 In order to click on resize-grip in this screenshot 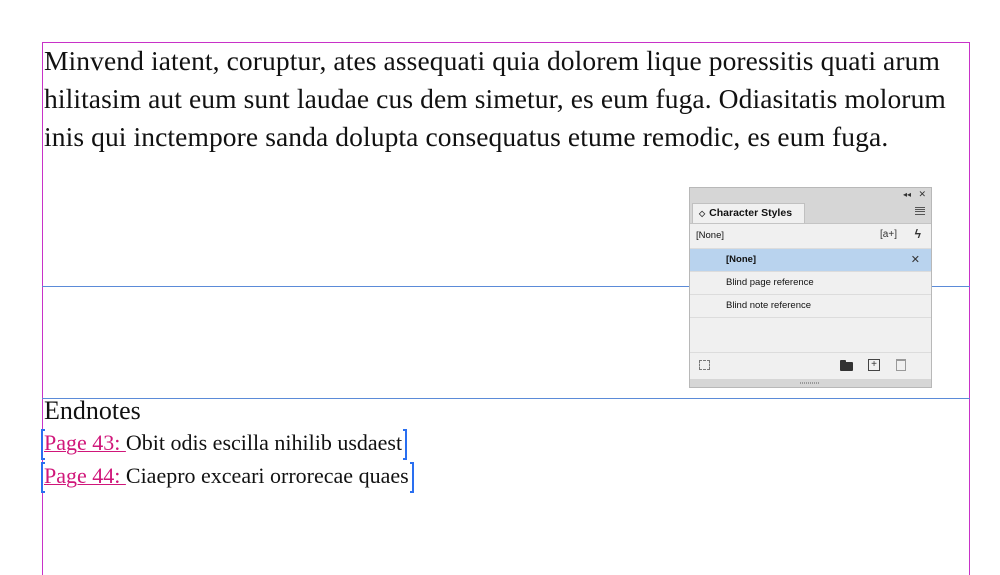, I will do `click(810, 383)`.